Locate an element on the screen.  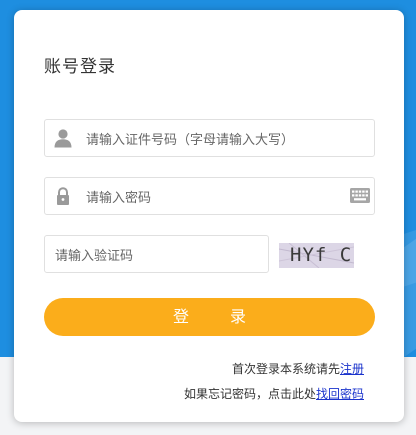
captcha-image: HYf C is located at coordinates (316, 255).